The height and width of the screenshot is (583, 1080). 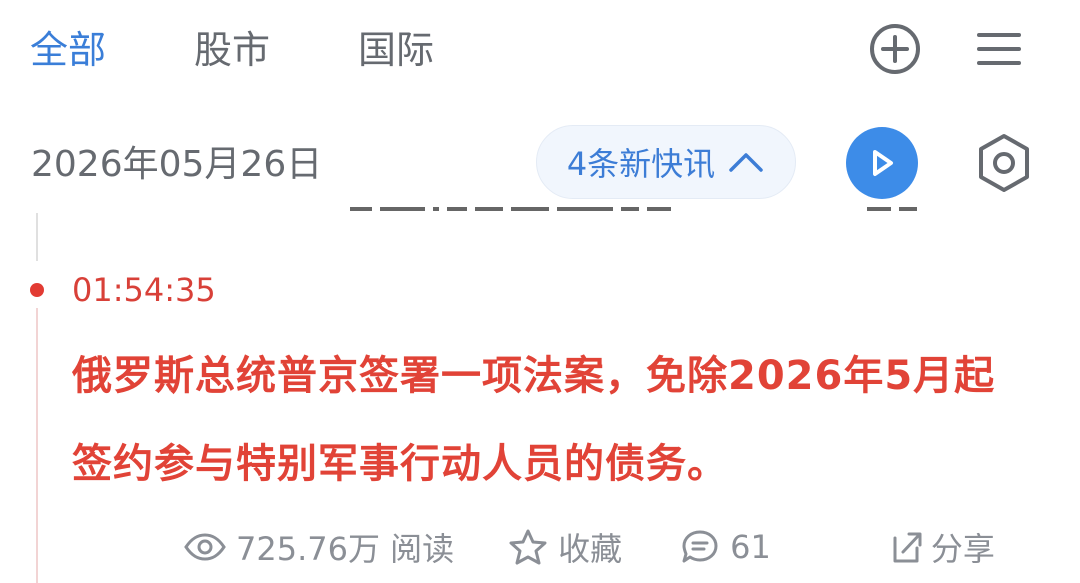 I want to click on tab-all: 全部, so click(x=68, y=50).